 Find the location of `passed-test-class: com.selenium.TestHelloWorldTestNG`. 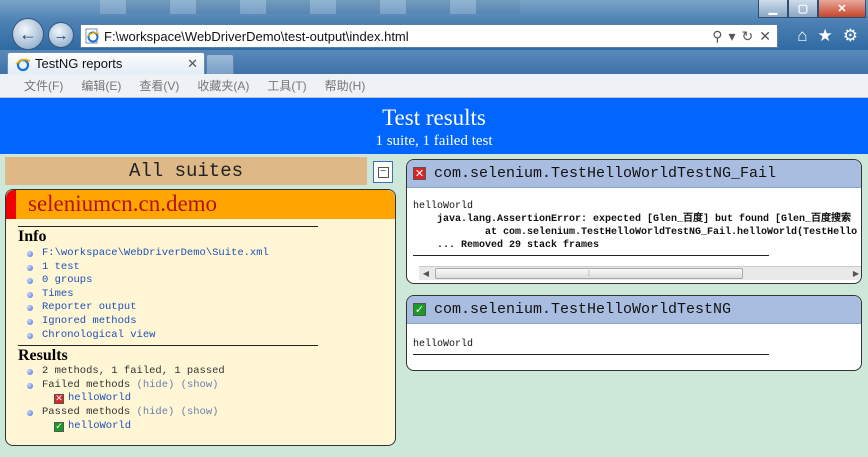

passed-test-class: com.selenium.TestHelloWorldTestNG is located at coordinates (583, 309).